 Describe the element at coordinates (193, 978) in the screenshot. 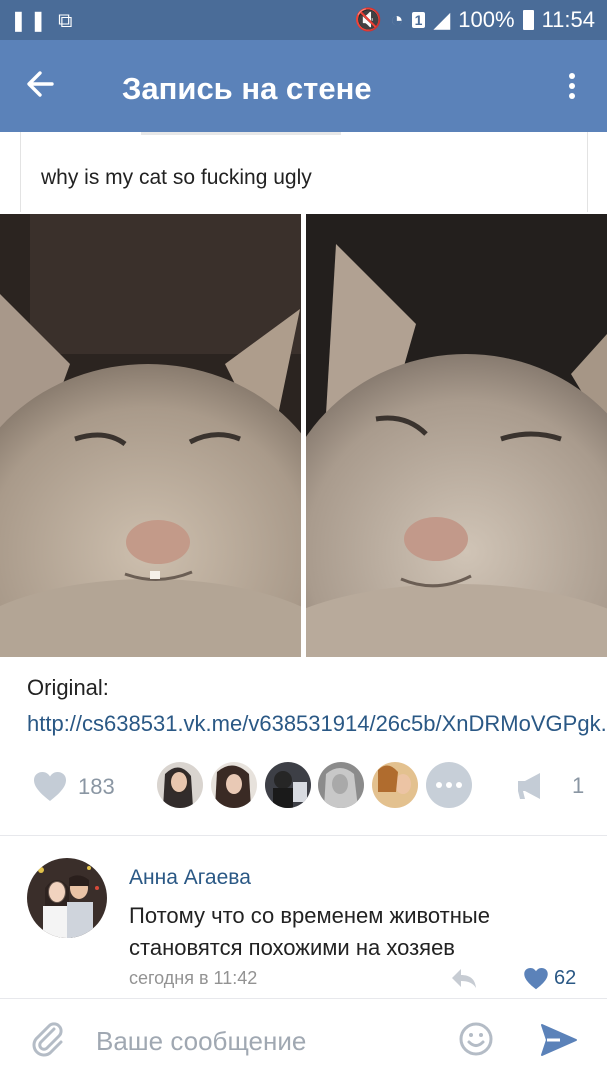

I see `comment-date: сегодня в 11:42` at that location.